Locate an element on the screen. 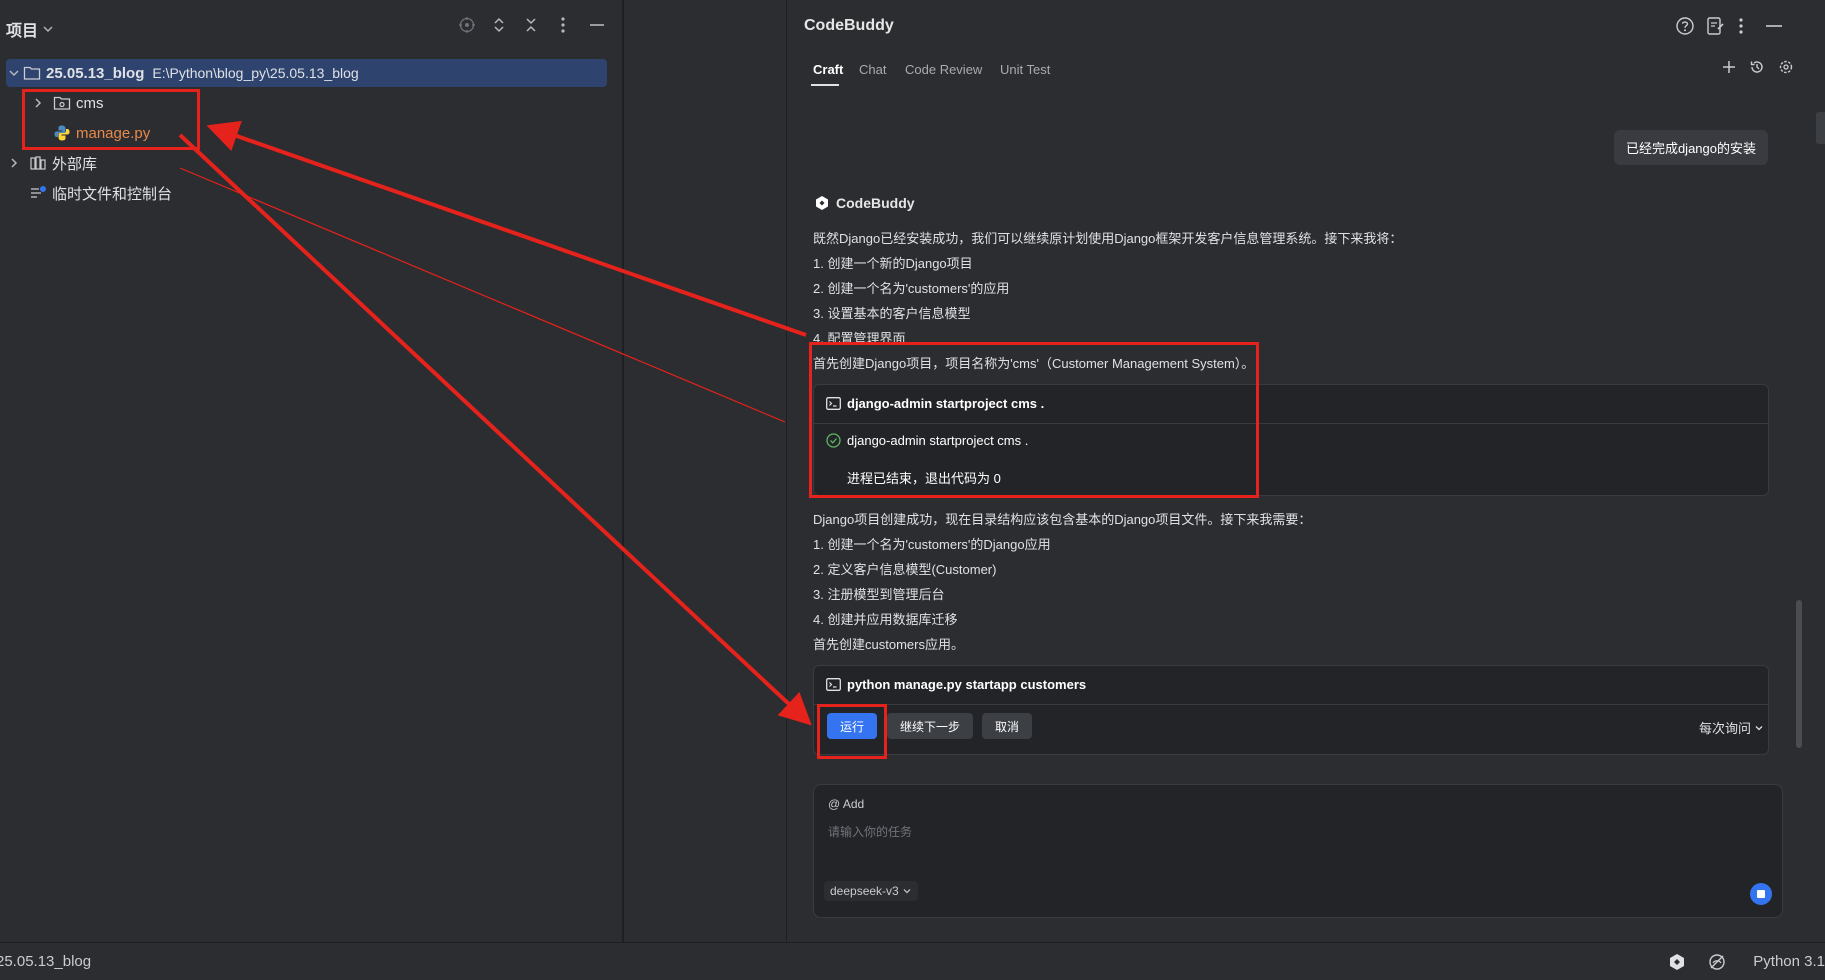 This screenshot has height=980, width=1825. add-context-button: @ Add is located at coordinates (846, 804).